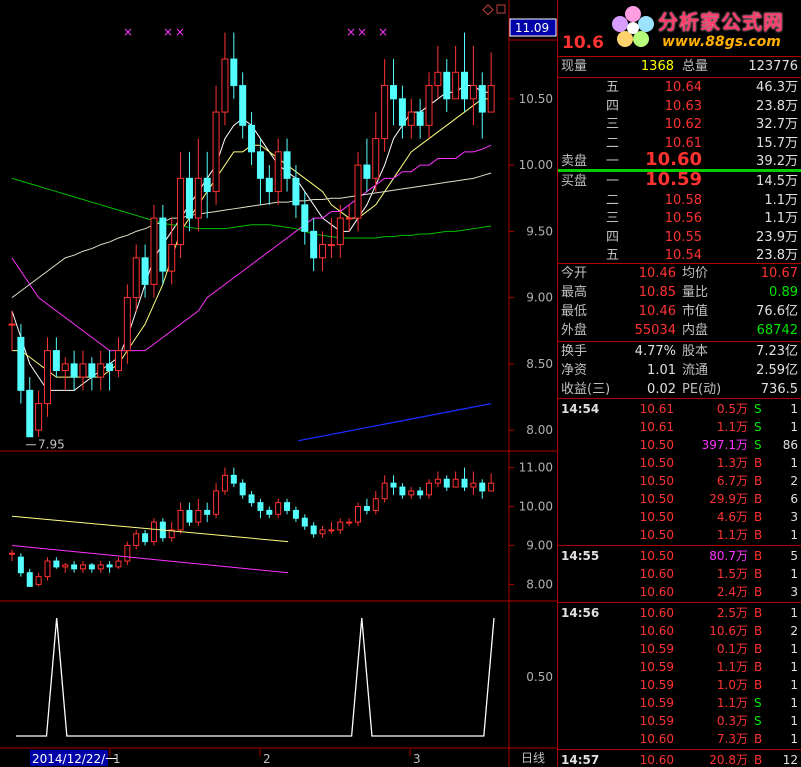 This screenshot has height=767, width=801. Describe the element at coordinates (655, 330) in the screenshot. I see `stat-value: 55034` at that location.